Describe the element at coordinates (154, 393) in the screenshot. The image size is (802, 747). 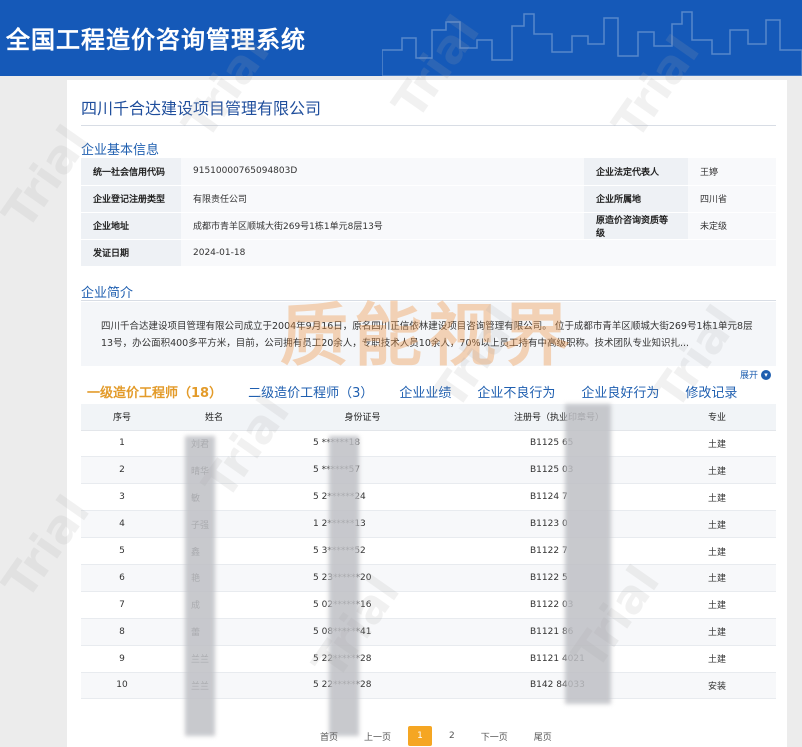
I see `tab-level1-engineers: 一级造价工程师（18）` at that location.